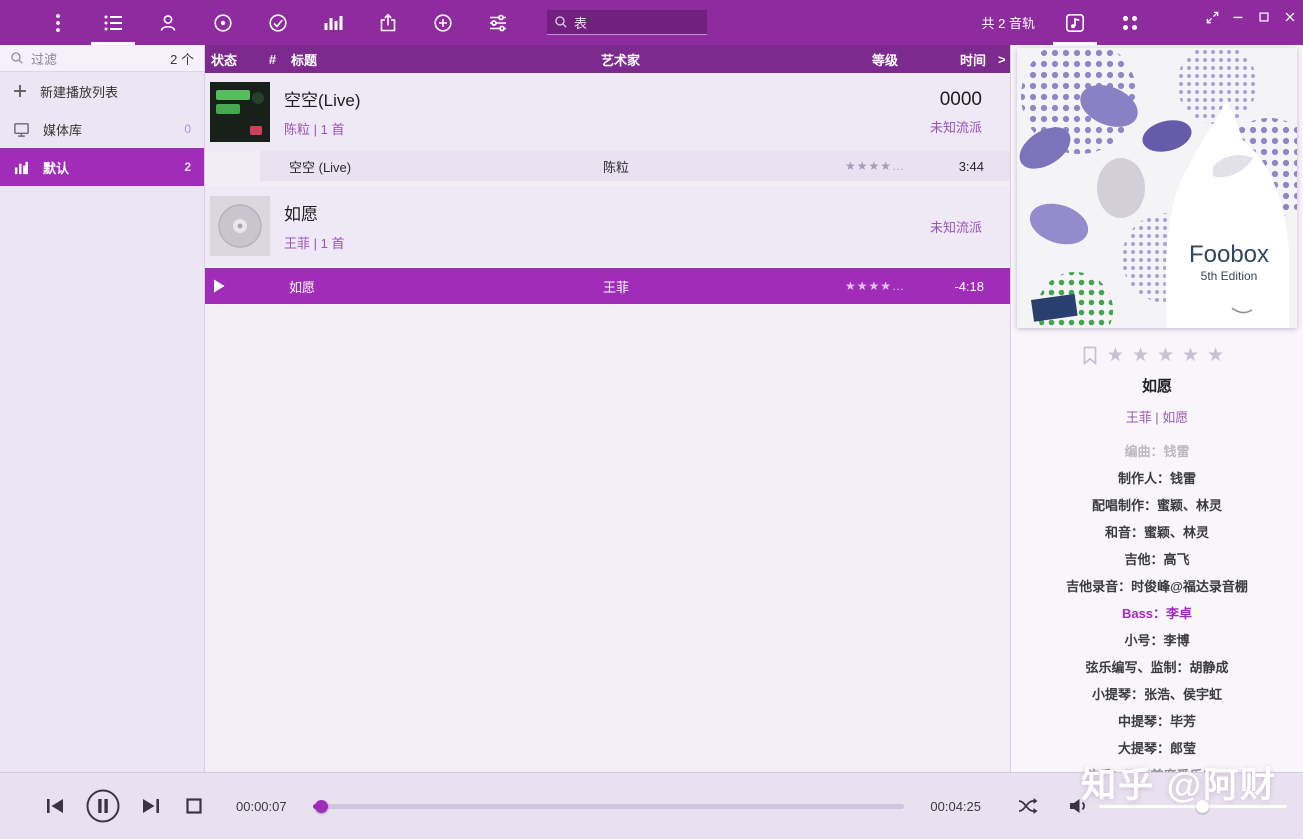  What do you see at coordinates (320, 167) in the screenshot?
I see `track-title: 空空 (Live)` at bounding box center [320, 167].